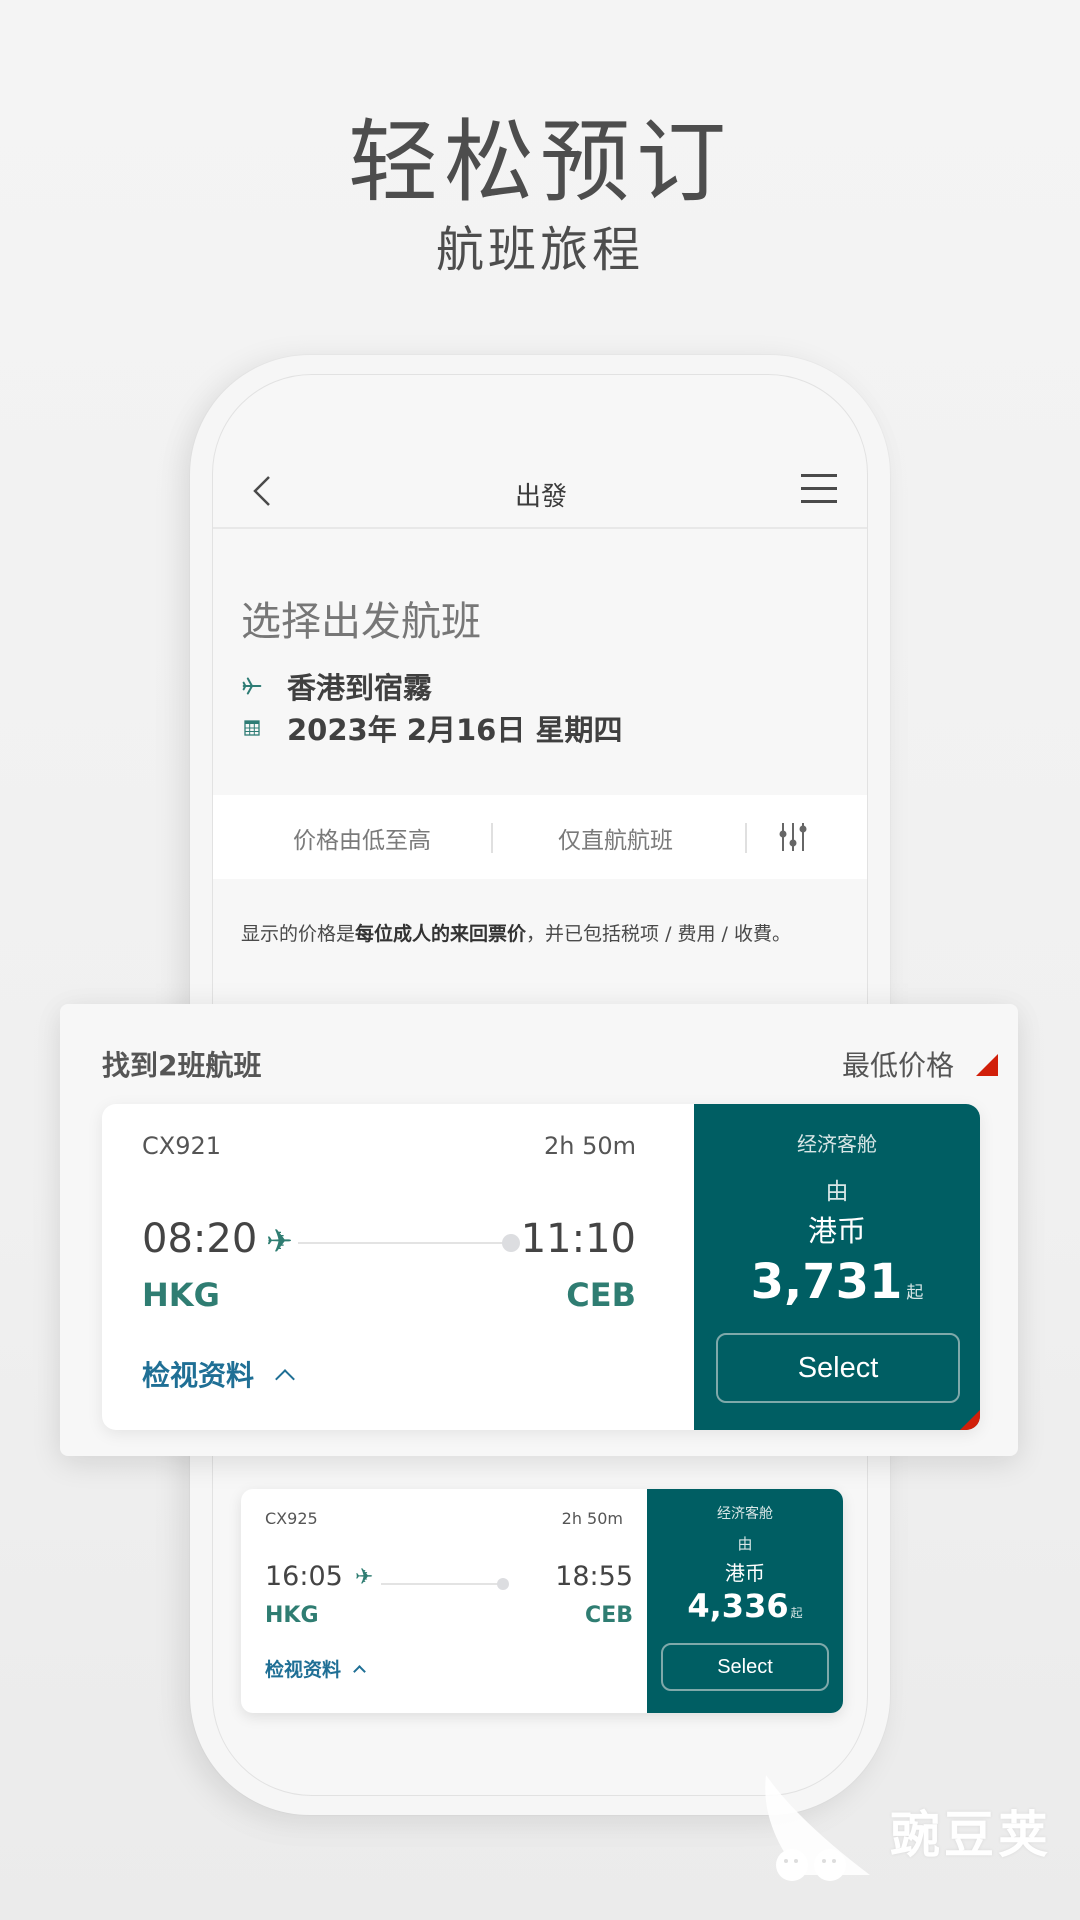 This screenshot has width=1080, height=1920. I want to click on fare-price: 3,731 起, so click(837, 1282).